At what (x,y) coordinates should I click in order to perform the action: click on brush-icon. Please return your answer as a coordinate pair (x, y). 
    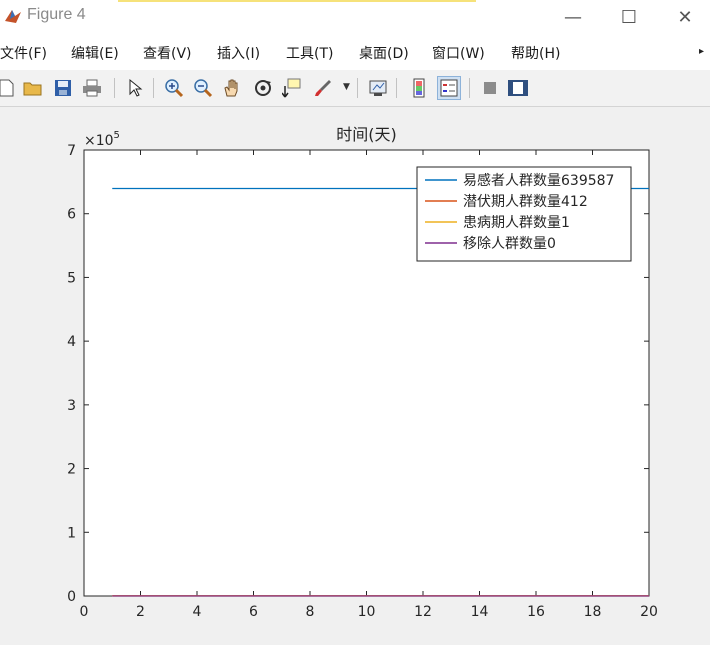
    Looking at the image, I should click on (323, 88).